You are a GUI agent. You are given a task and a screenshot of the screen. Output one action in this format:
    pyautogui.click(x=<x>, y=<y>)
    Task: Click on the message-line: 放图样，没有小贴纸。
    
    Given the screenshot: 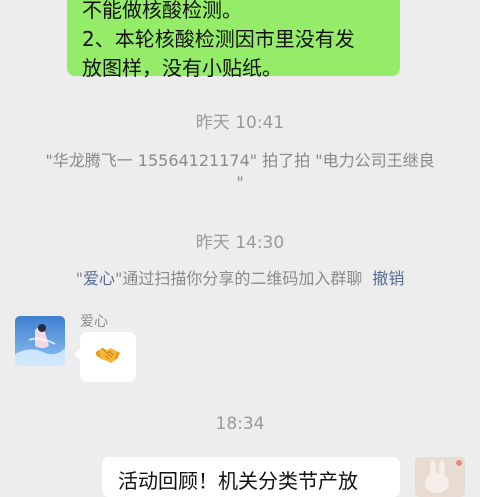 What is the action you would take?
    pyautogui.click(x=182, y=68)
    